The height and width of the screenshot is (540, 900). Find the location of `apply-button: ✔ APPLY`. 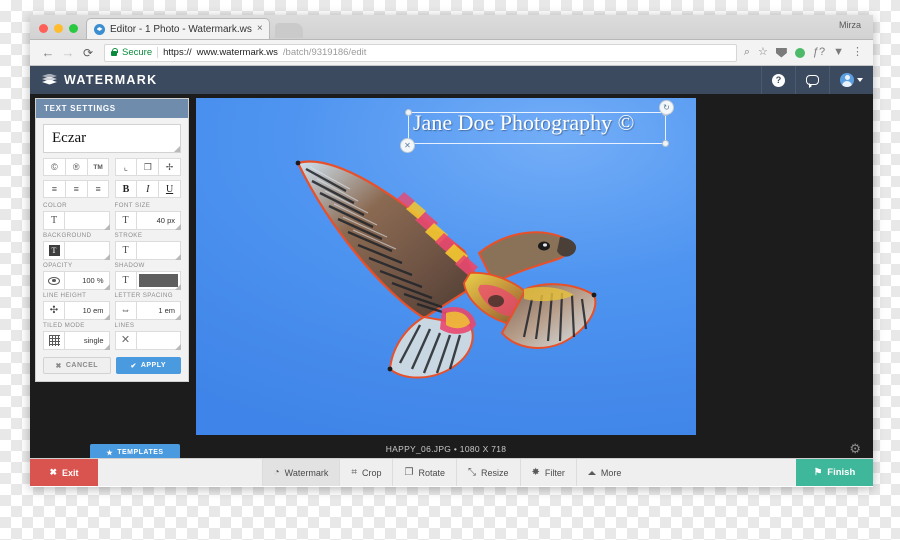

apply-button: ✔ APPLY is located at coordinates (148, 365).